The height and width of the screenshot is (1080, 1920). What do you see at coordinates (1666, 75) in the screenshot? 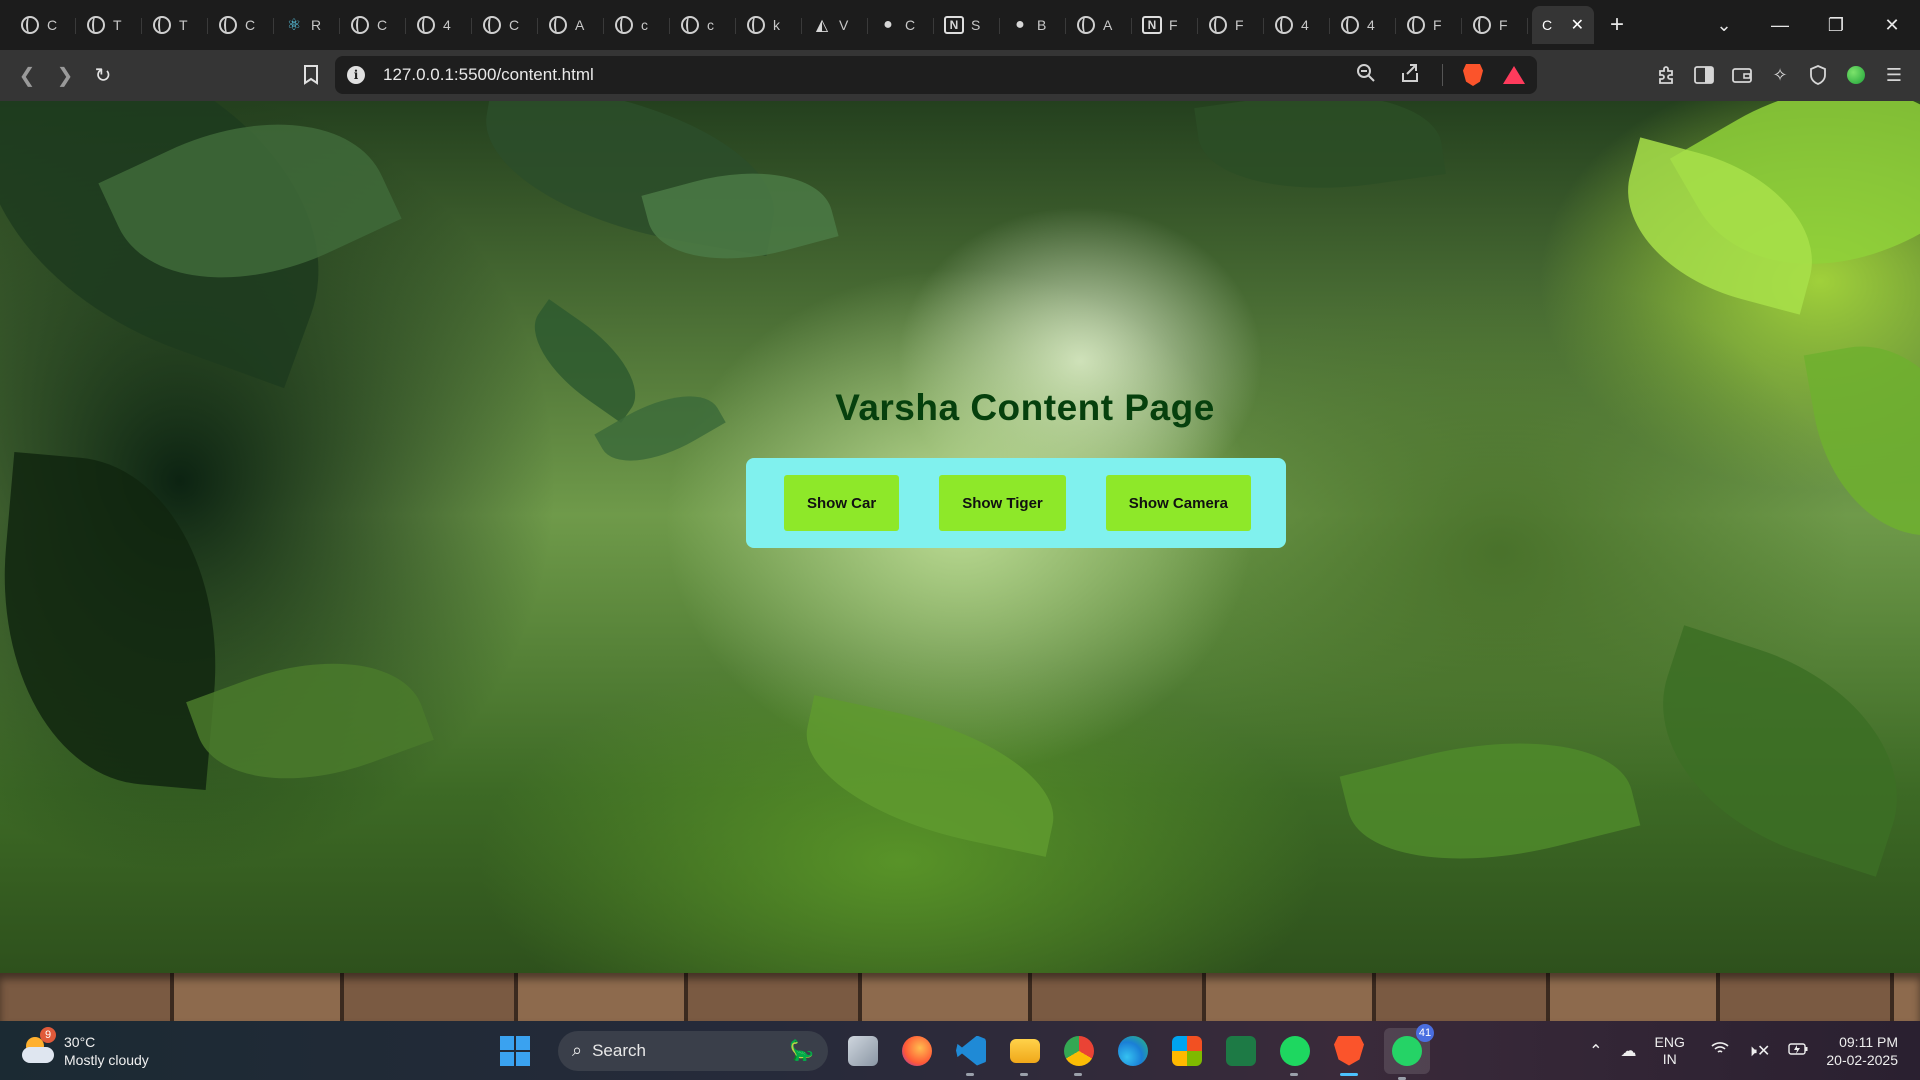
I see `extensions-icon` at bounding box center [1666, 75].